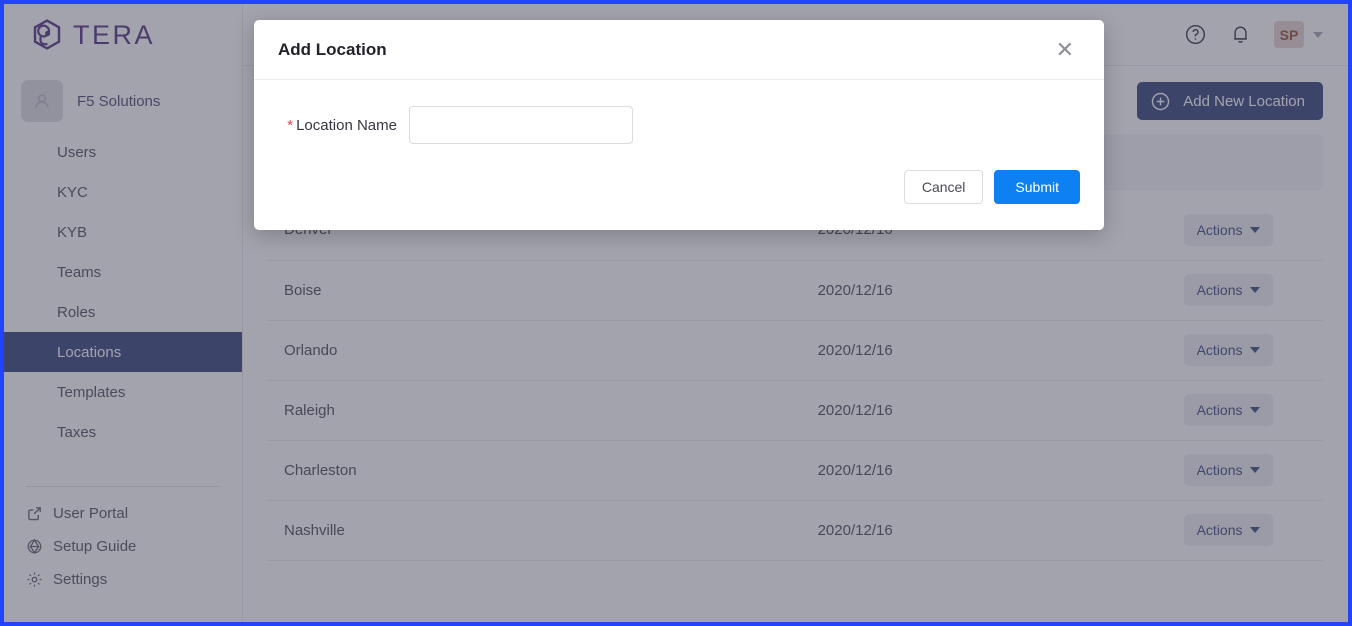 The width and height of the screenshot is (1352, 626). Describe the element at coordinates (1065, 50) in the screenshot. I see `close-icon: ✕` at that location.